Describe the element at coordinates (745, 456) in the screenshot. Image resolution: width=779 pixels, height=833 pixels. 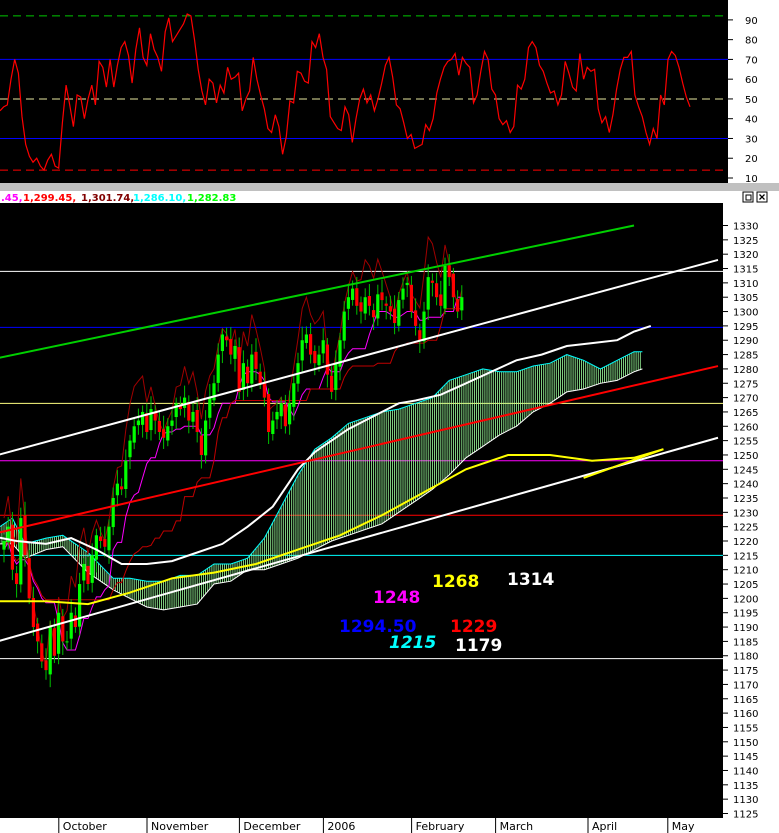
I see `price-tick-label: 1250` at that location.